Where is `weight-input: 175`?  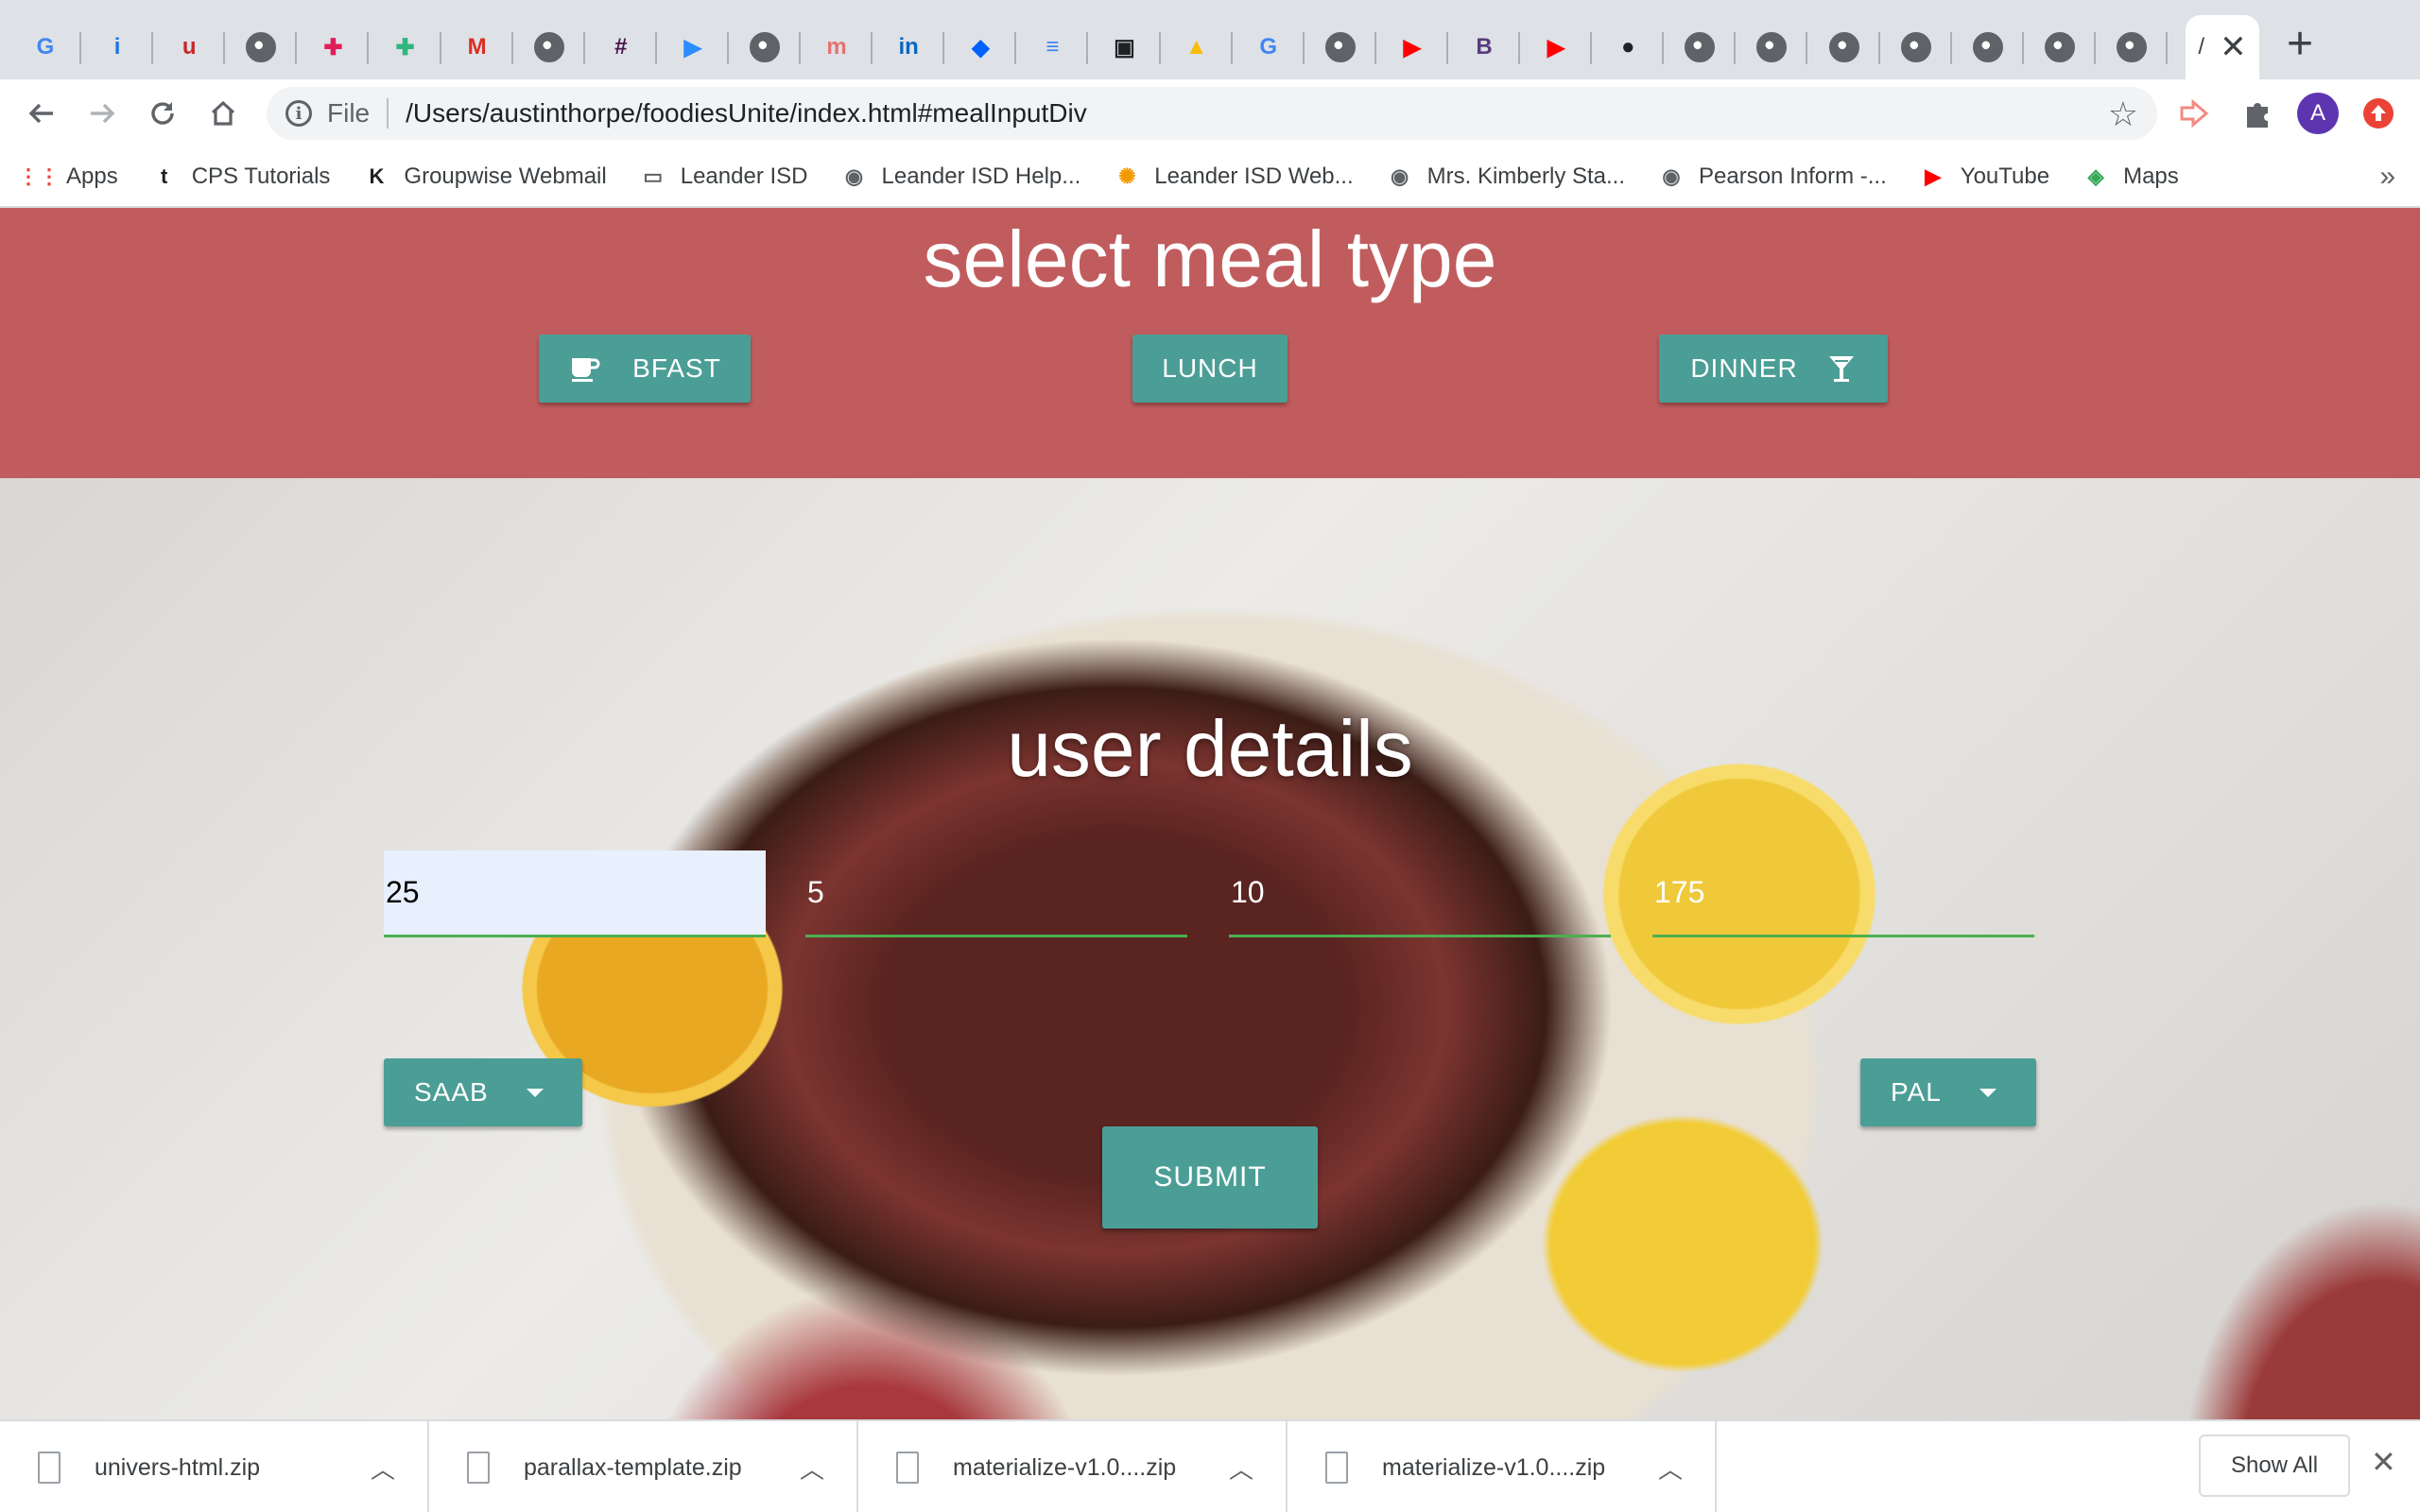 weight-input: 175 is located at coordinates (1843, 893).